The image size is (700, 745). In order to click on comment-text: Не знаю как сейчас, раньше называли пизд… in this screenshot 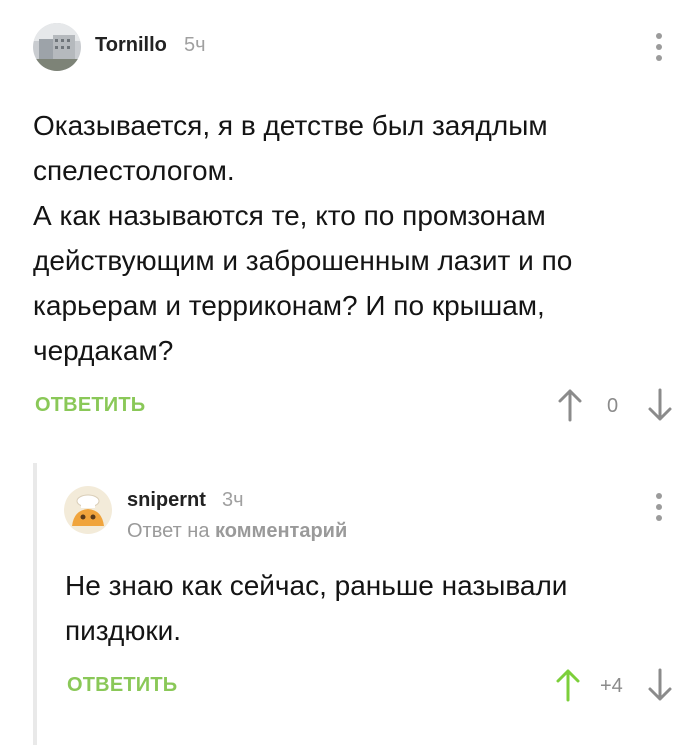, I will do `click(370, 608)`.